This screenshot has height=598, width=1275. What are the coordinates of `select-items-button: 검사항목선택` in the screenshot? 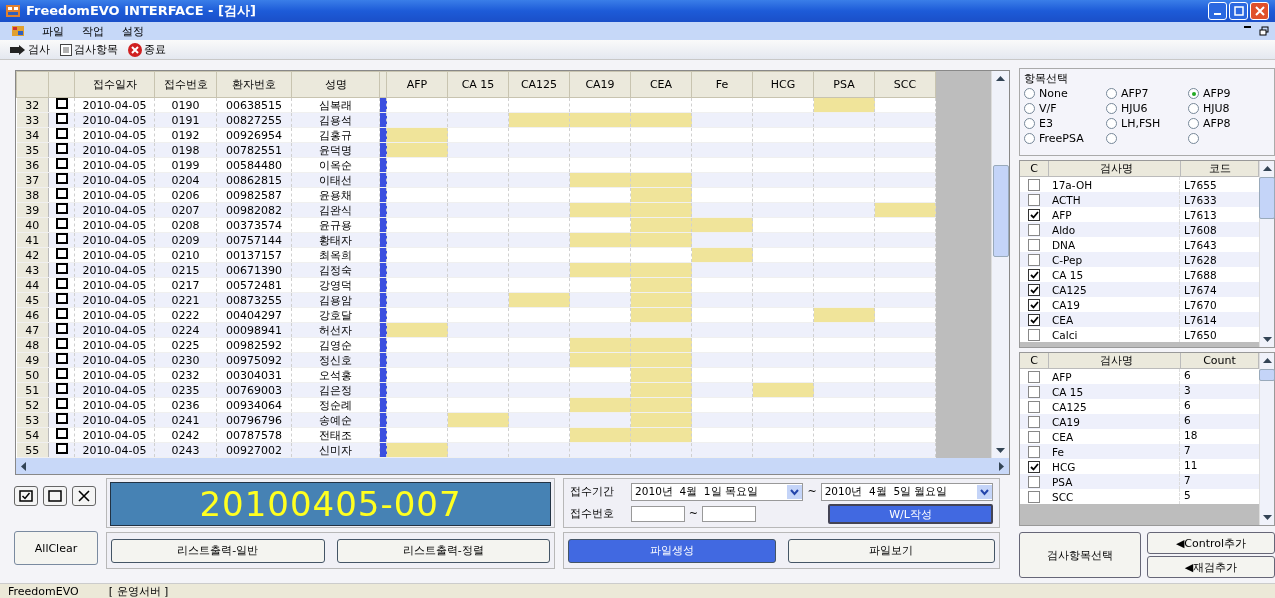 It's located at (1080, 555).